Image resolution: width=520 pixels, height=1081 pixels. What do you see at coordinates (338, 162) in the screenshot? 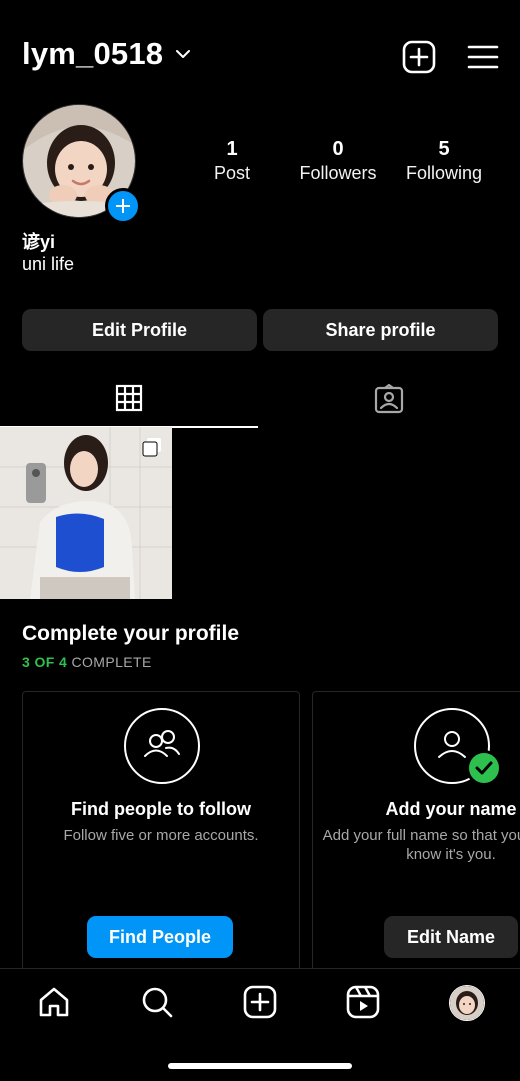
I see `stat-followers: 0 Followers` at bounding box center [338, 162].